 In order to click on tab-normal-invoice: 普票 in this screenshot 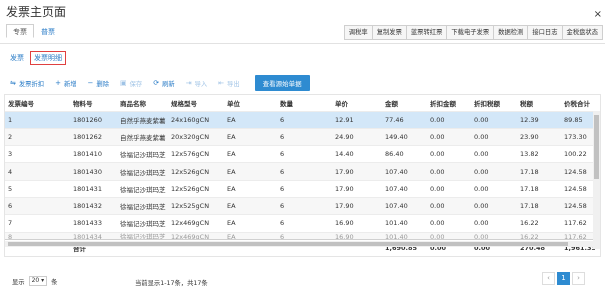, I will do `click(48, 31)`.